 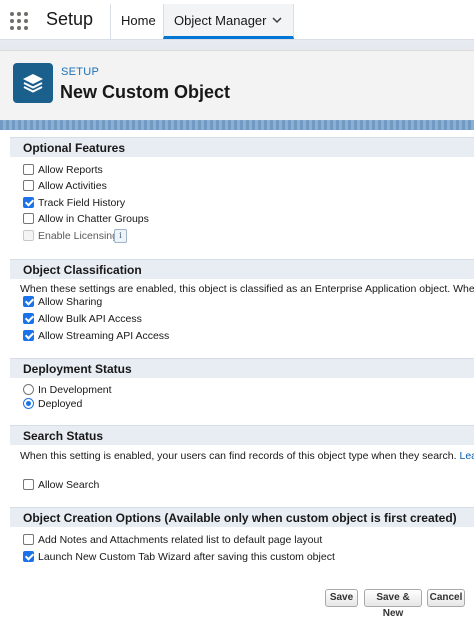 I want to click on section-deployment-status: Deployment Status, so click(x=242, y=368).